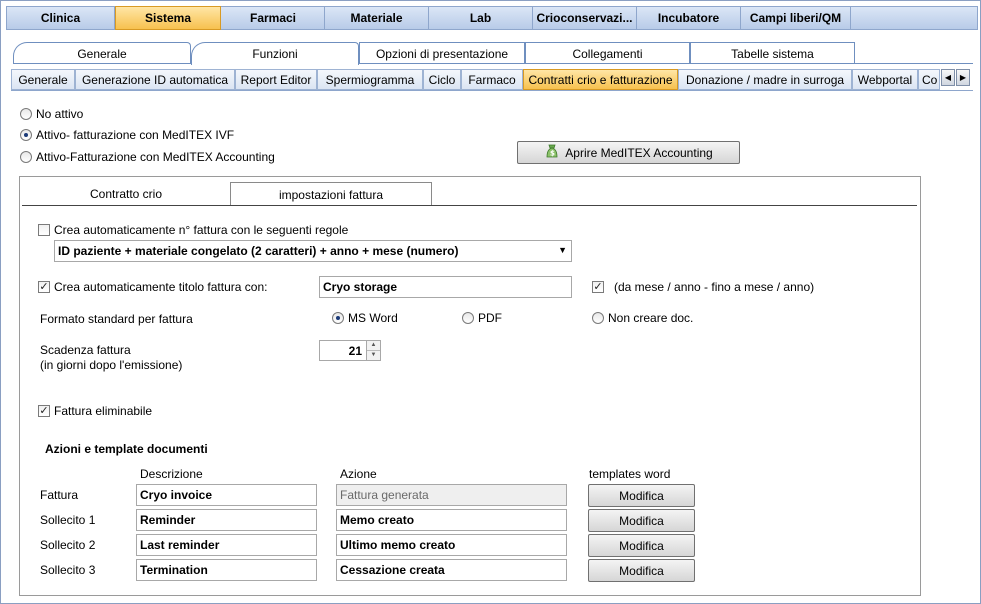  Describe the element at coordinates (641, 545) in the screenshot. I see `modifica-button-sollecito-2: Modifica` at that location.